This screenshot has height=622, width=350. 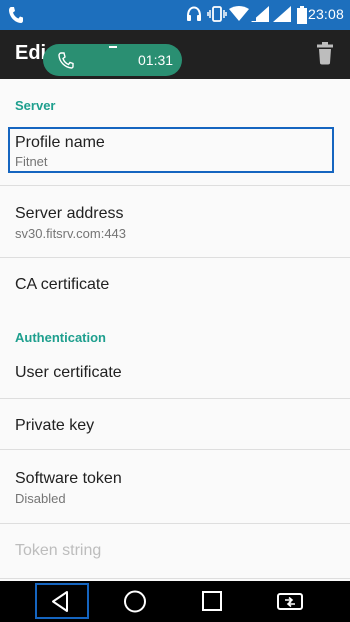 I want to click on status-bar: 23:08, so click(x=175, y=15).